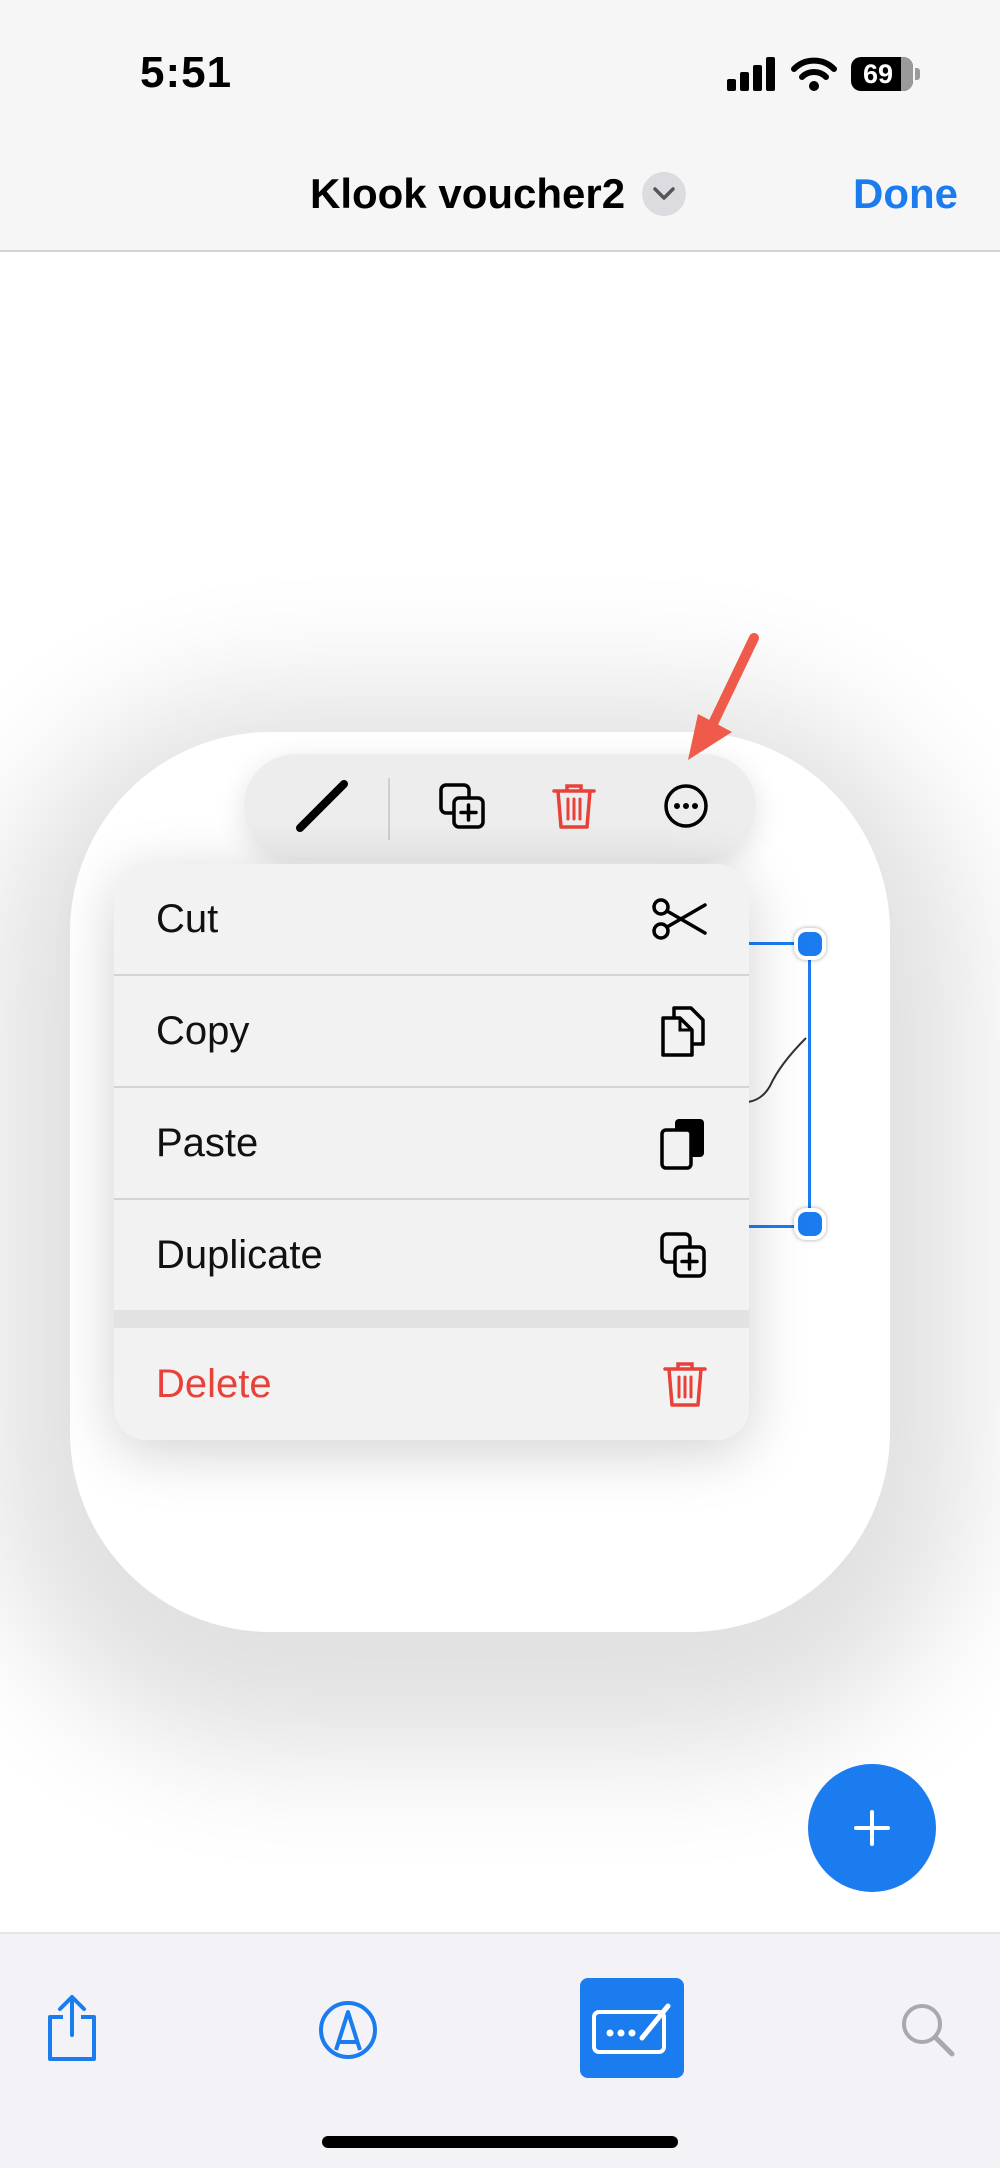 The image size is (1000, 2168). Describe the element at coordinates (683, 1031) in the screenshot. I see `copy-icon` at that location.